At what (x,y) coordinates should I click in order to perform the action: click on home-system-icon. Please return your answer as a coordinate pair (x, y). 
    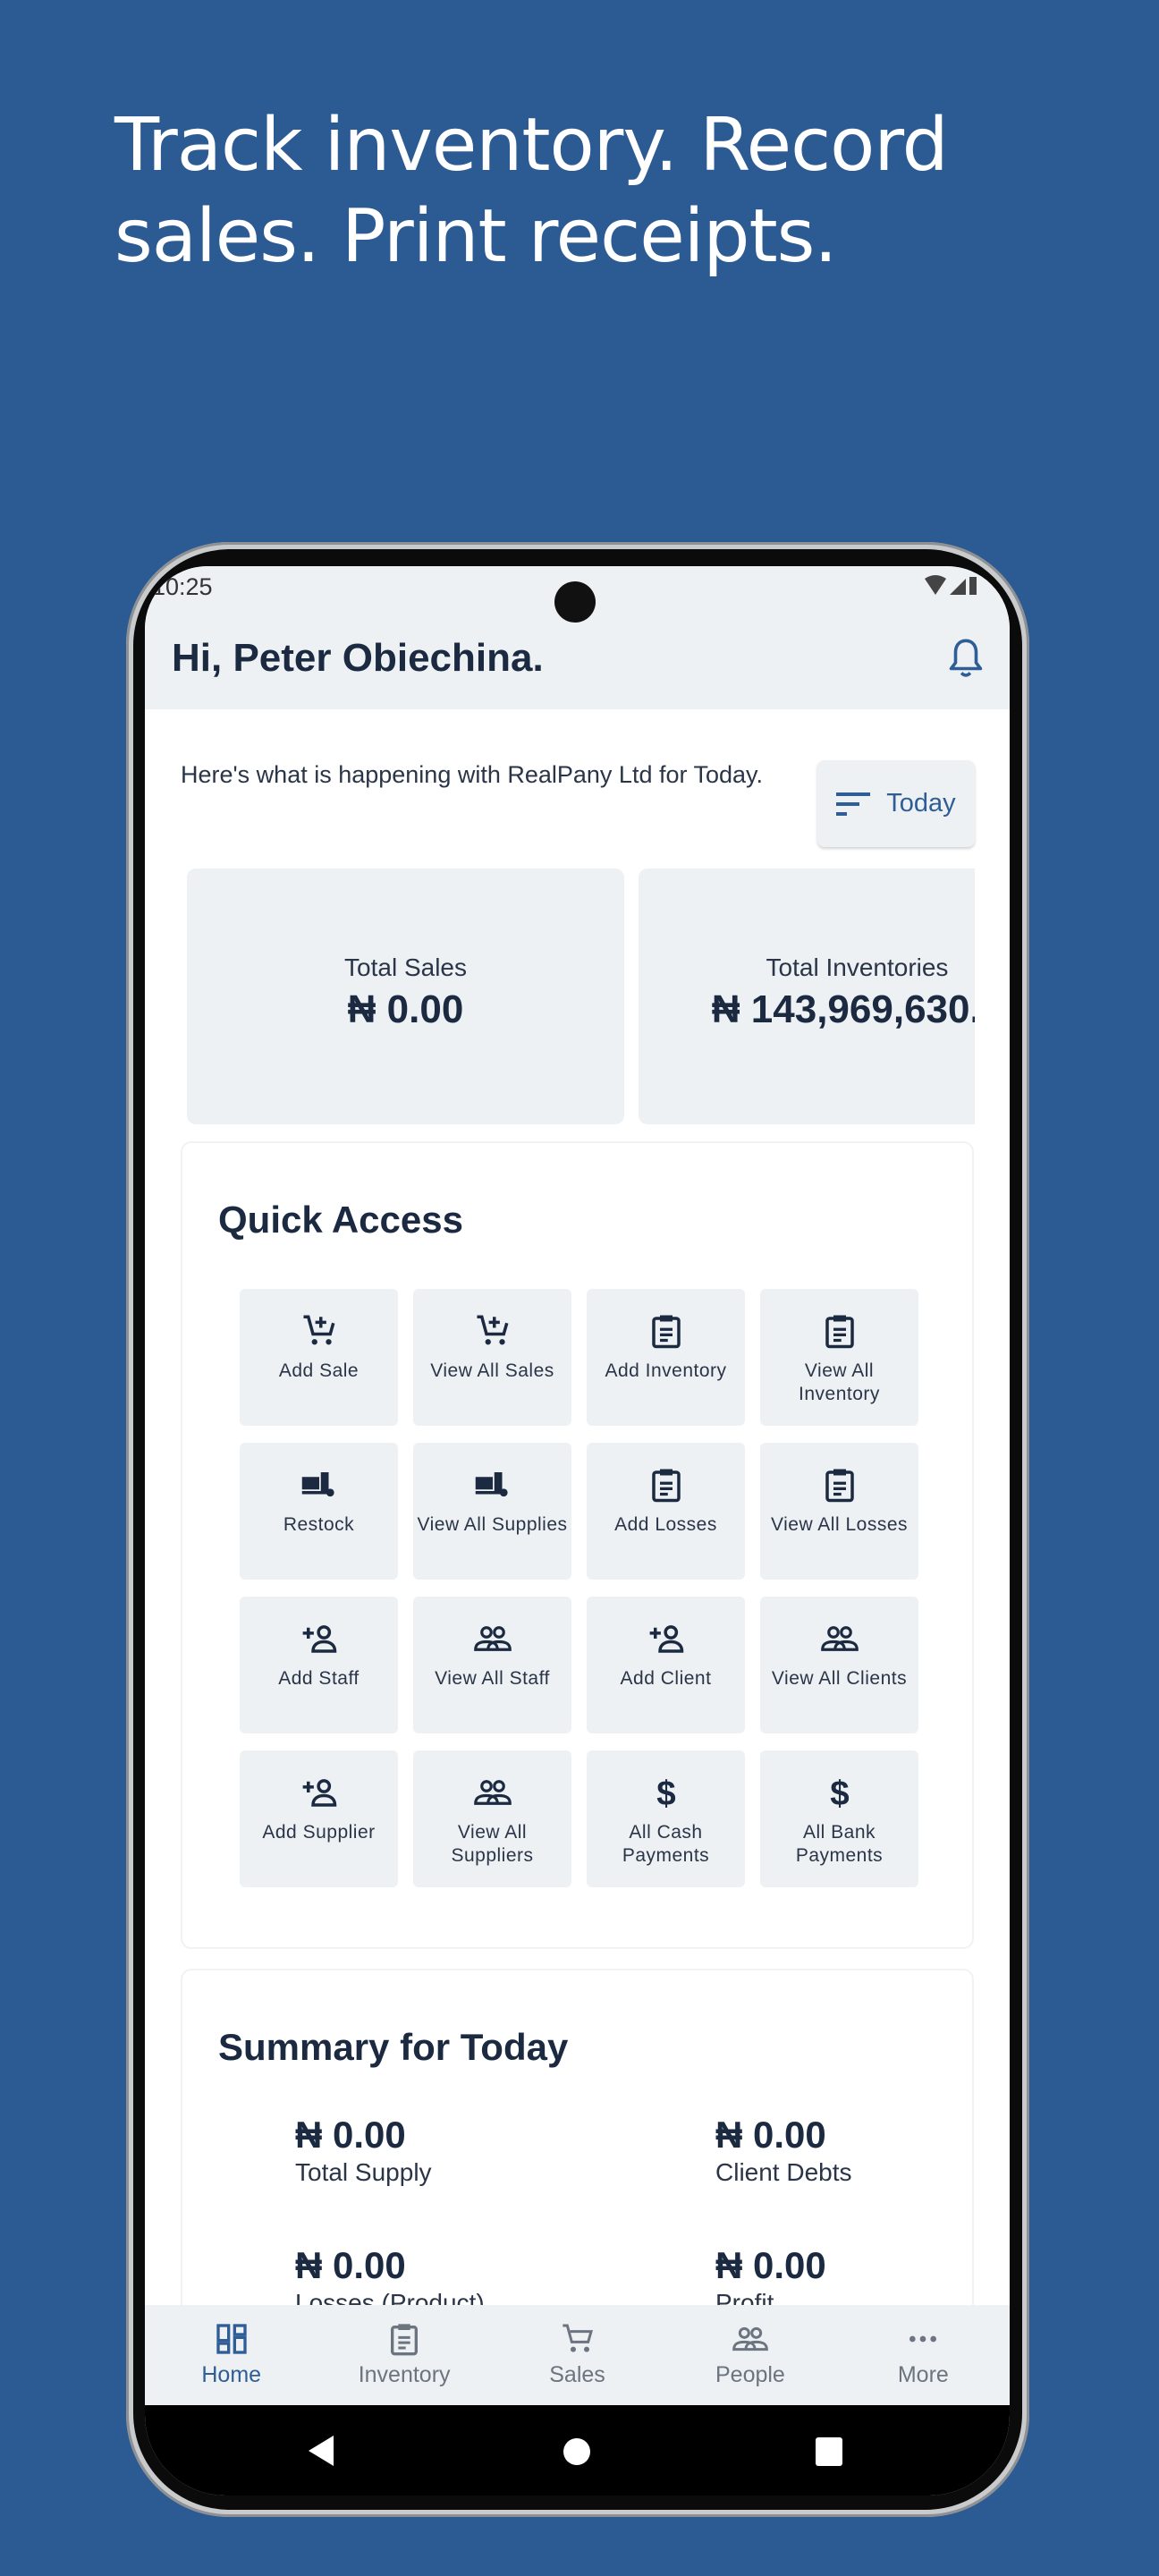
    Looking at the image, I should click on (576, 2451).